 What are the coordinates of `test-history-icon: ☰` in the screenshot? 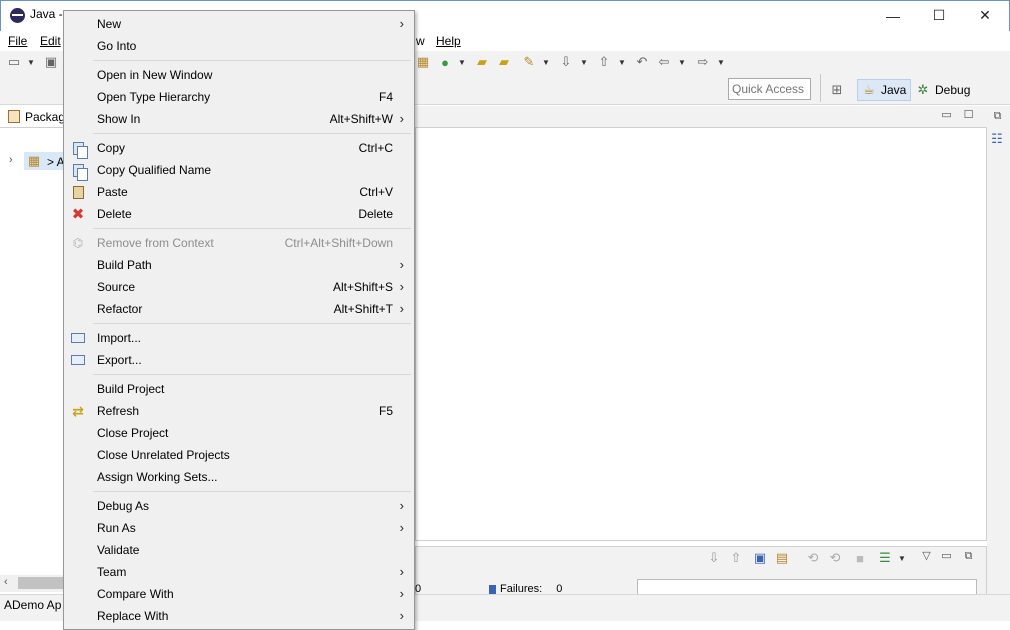 It's located at (885, 558).